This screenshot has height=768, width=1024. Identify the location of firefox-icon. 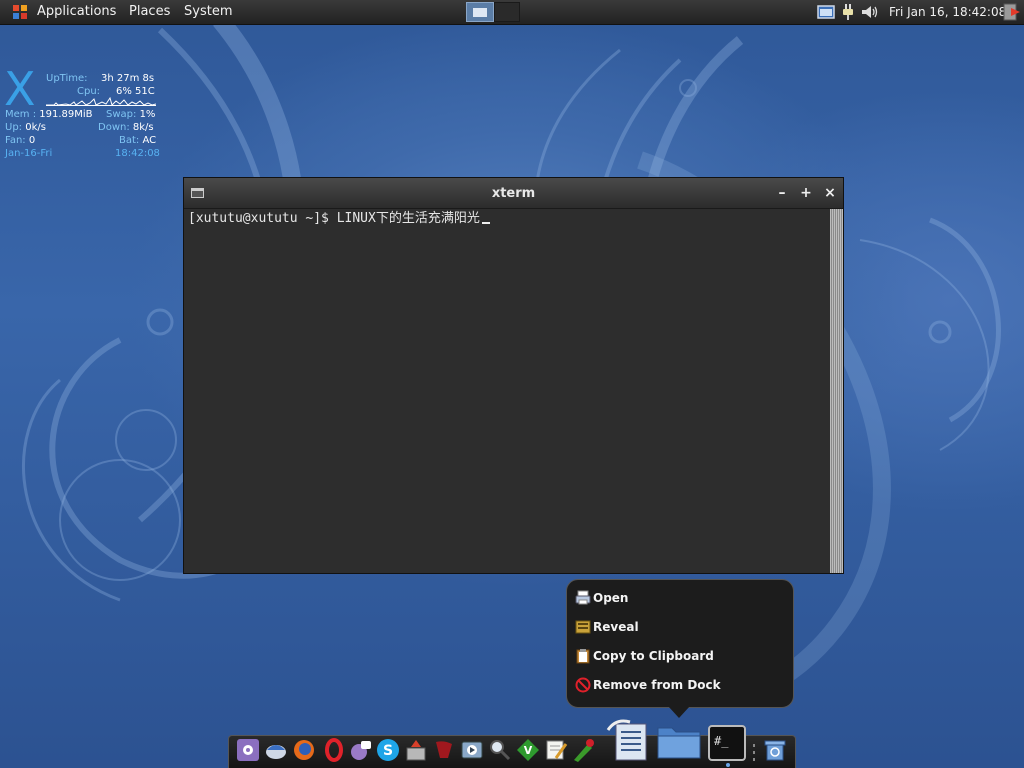
(304, 750).